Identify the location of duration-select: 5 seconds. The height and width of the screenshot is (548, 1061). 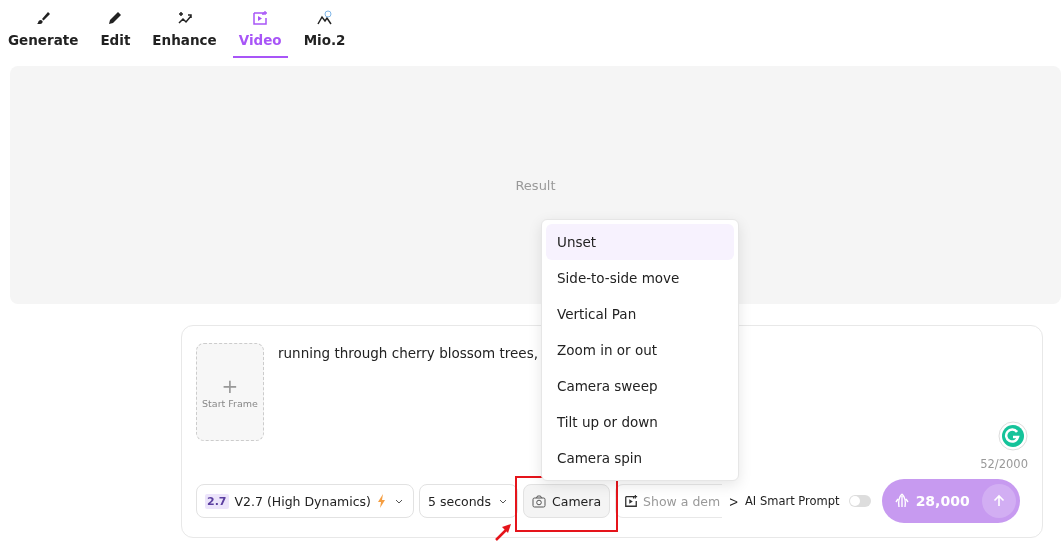
(469, 501).